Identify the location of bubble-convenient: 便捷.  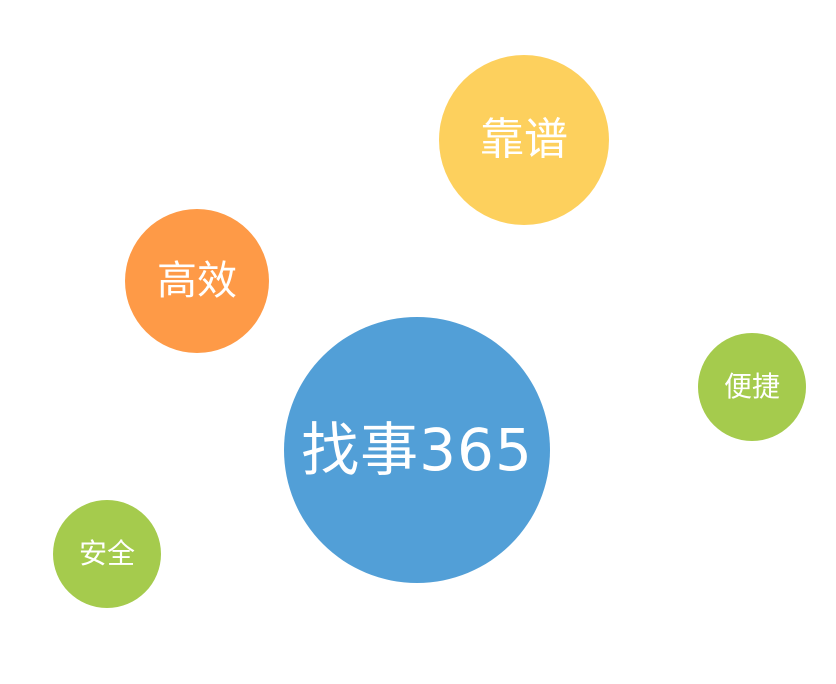
(752, 387).